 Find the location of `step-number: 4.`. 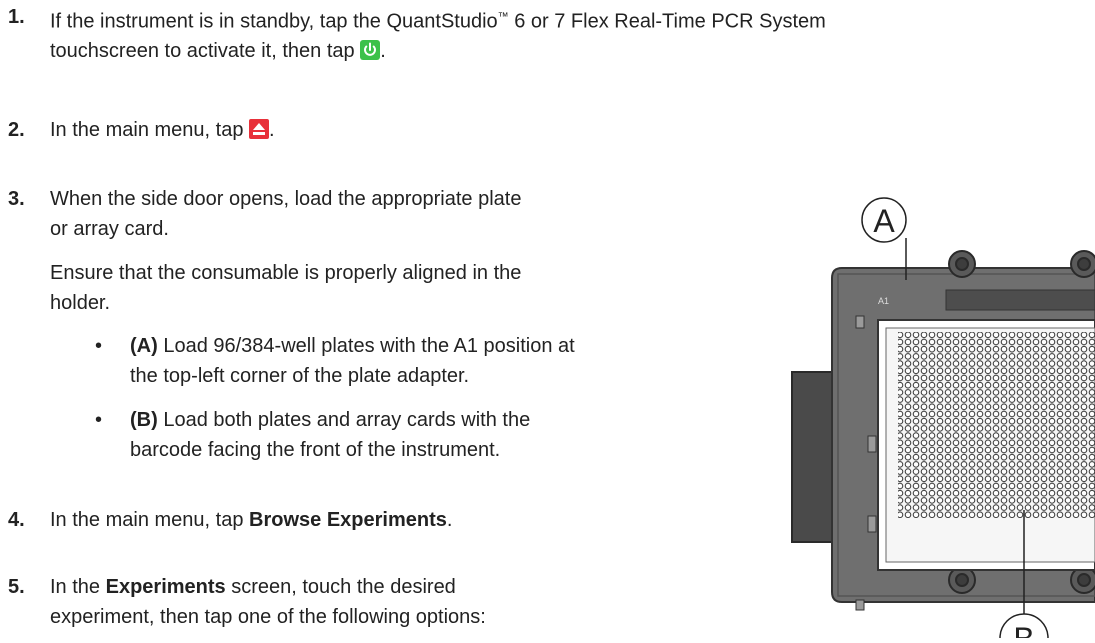

step-number: 4. is located at coordinates (16, 520).